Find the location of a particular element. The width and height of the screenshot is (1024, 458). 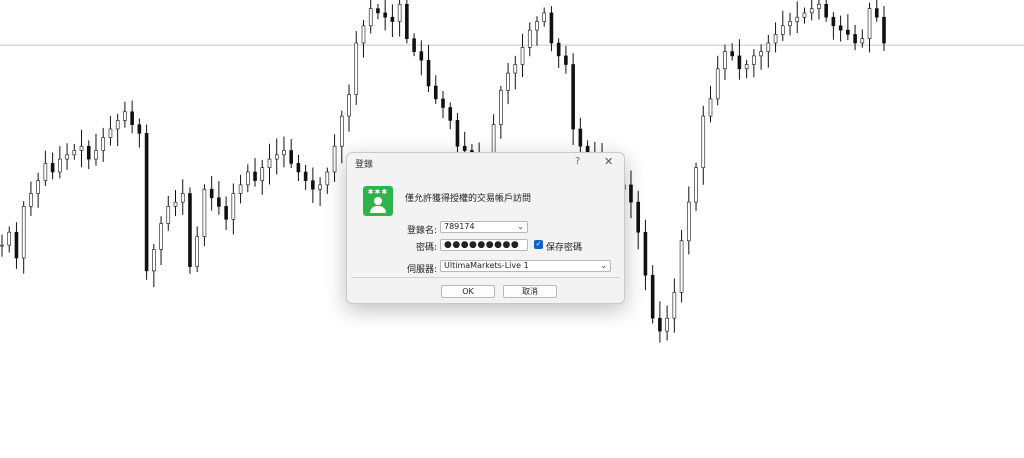

password-label: 密碼: is located at coordinates (426, 248).